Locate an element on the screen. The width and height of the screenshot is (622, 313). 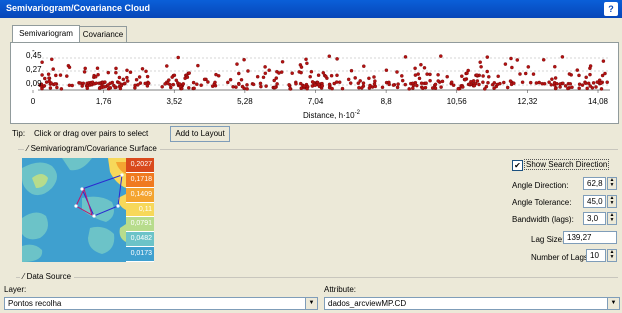
tab-semivariogram: Semivariogram is located at coordinates (46, 34).